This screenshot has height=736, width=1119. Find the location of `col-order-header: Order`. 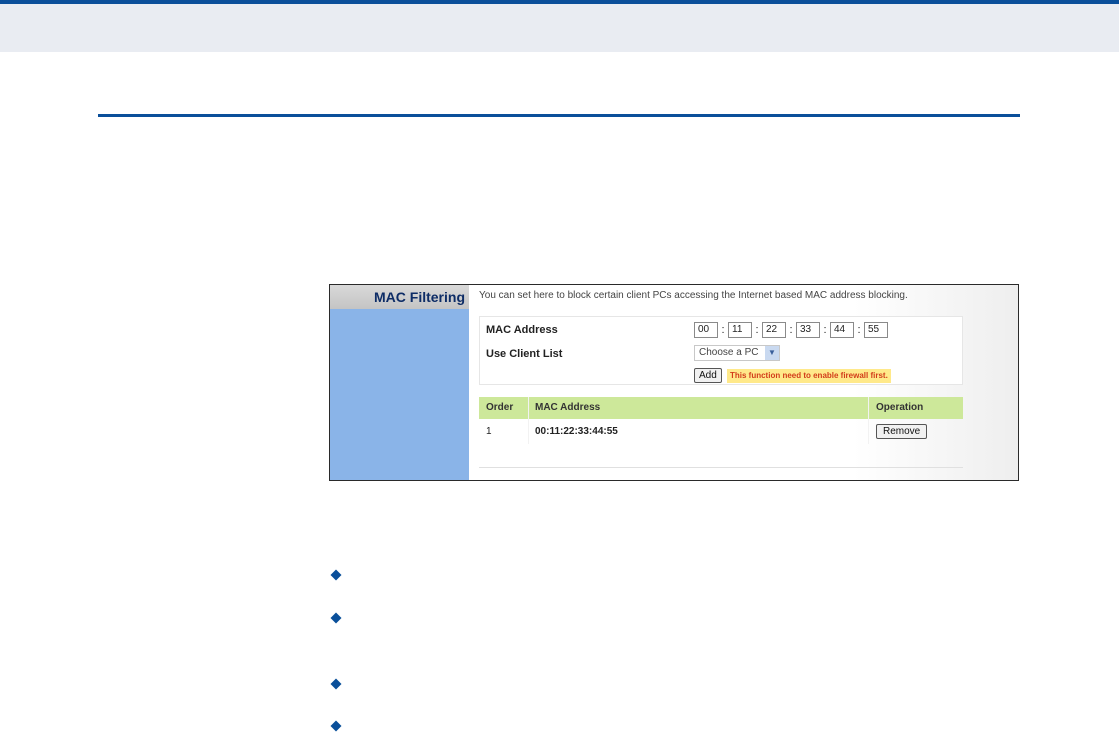

col-order-header: Order is located at coordinates (500, 407).